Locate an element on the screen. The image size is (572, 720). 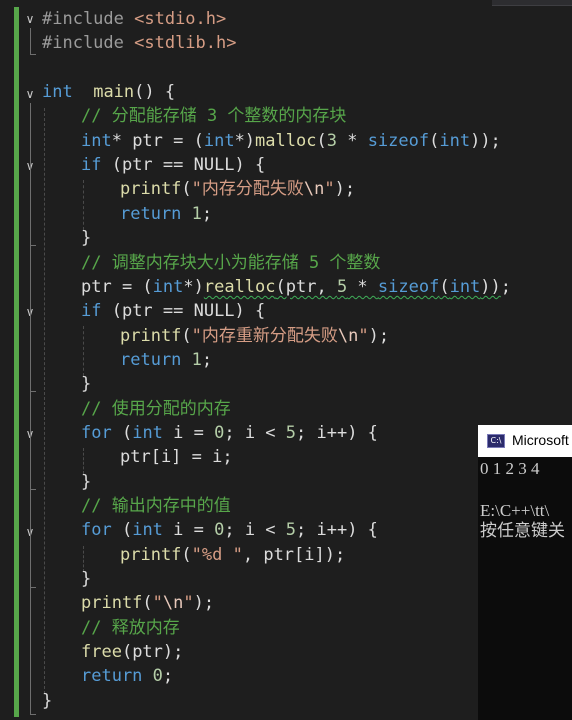
code-token: // 使用分配的内存 is located at coordinates (156, 408).